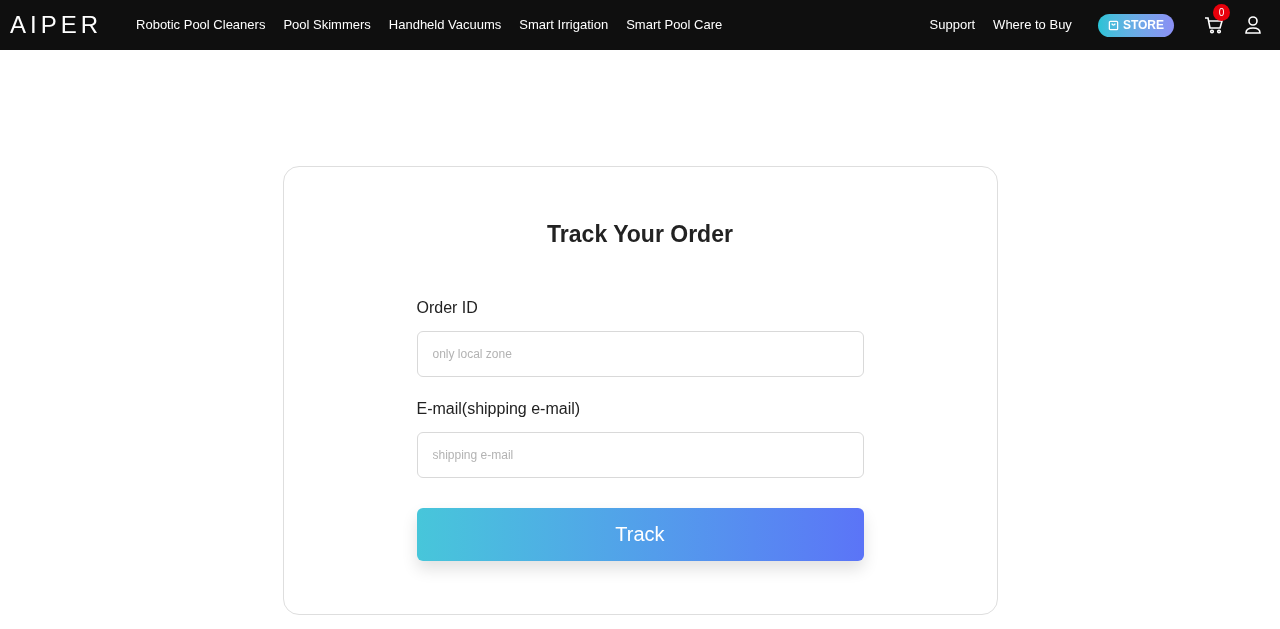 This screenshot has width=1280, height=629. Describe the element at coordinates (327, 25) in the screenshot. I see `nav-link: Pool Skimmers` at that location.